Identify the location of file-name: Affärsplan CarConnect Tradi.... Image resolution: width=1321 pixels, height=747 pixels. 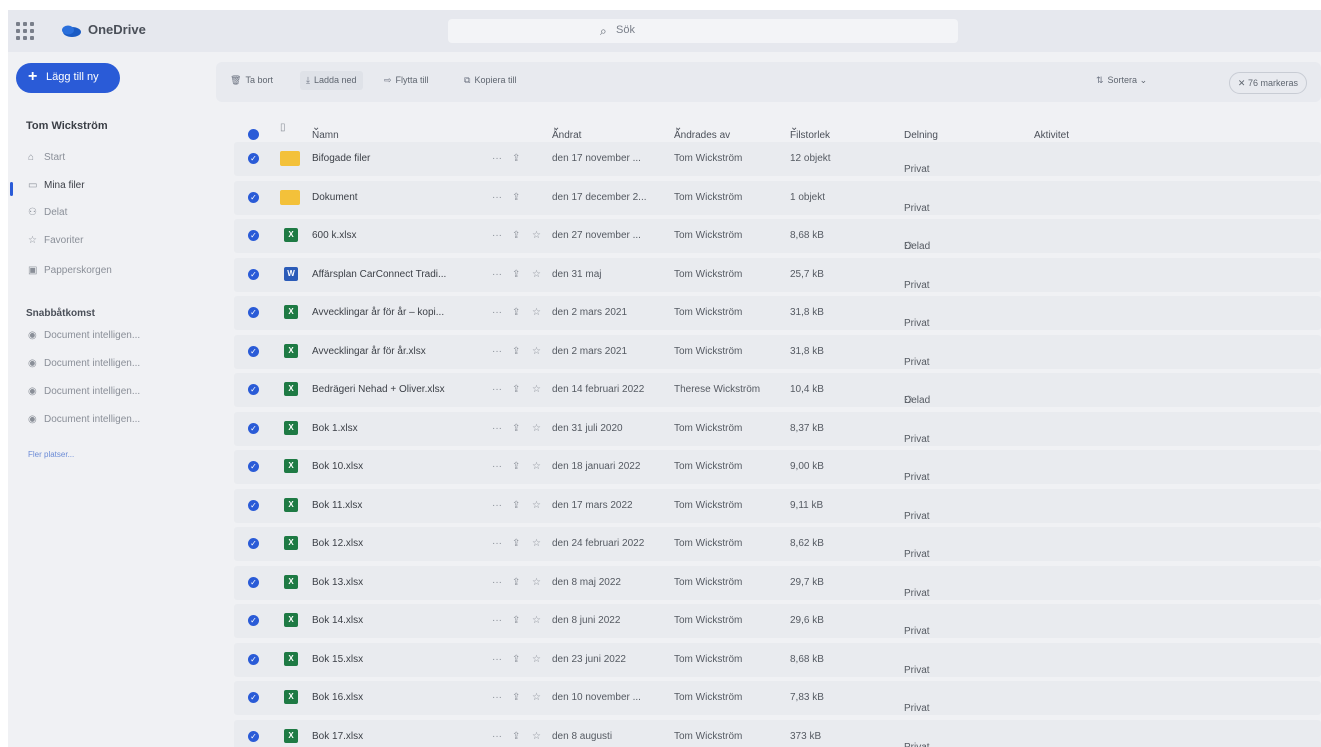
(379, 274).